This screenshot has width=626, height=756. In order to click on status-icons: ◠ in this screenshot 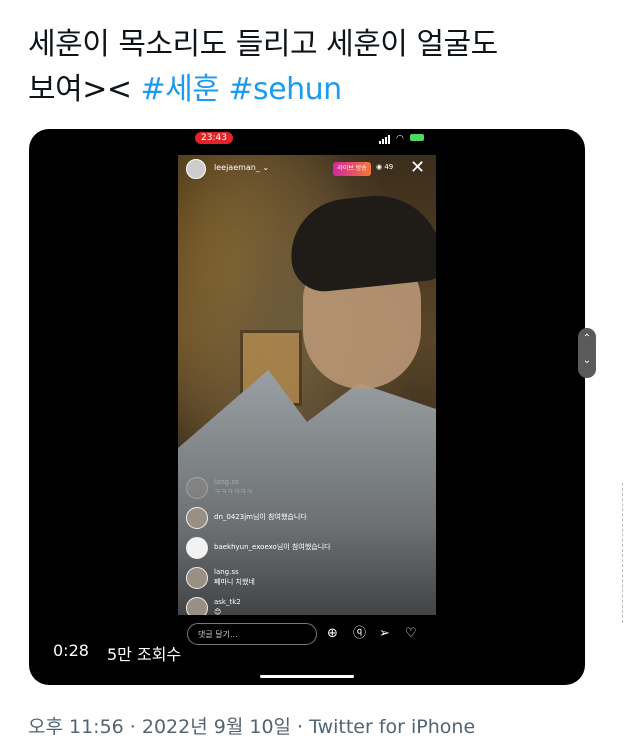, I will do `click(401, 139)`.